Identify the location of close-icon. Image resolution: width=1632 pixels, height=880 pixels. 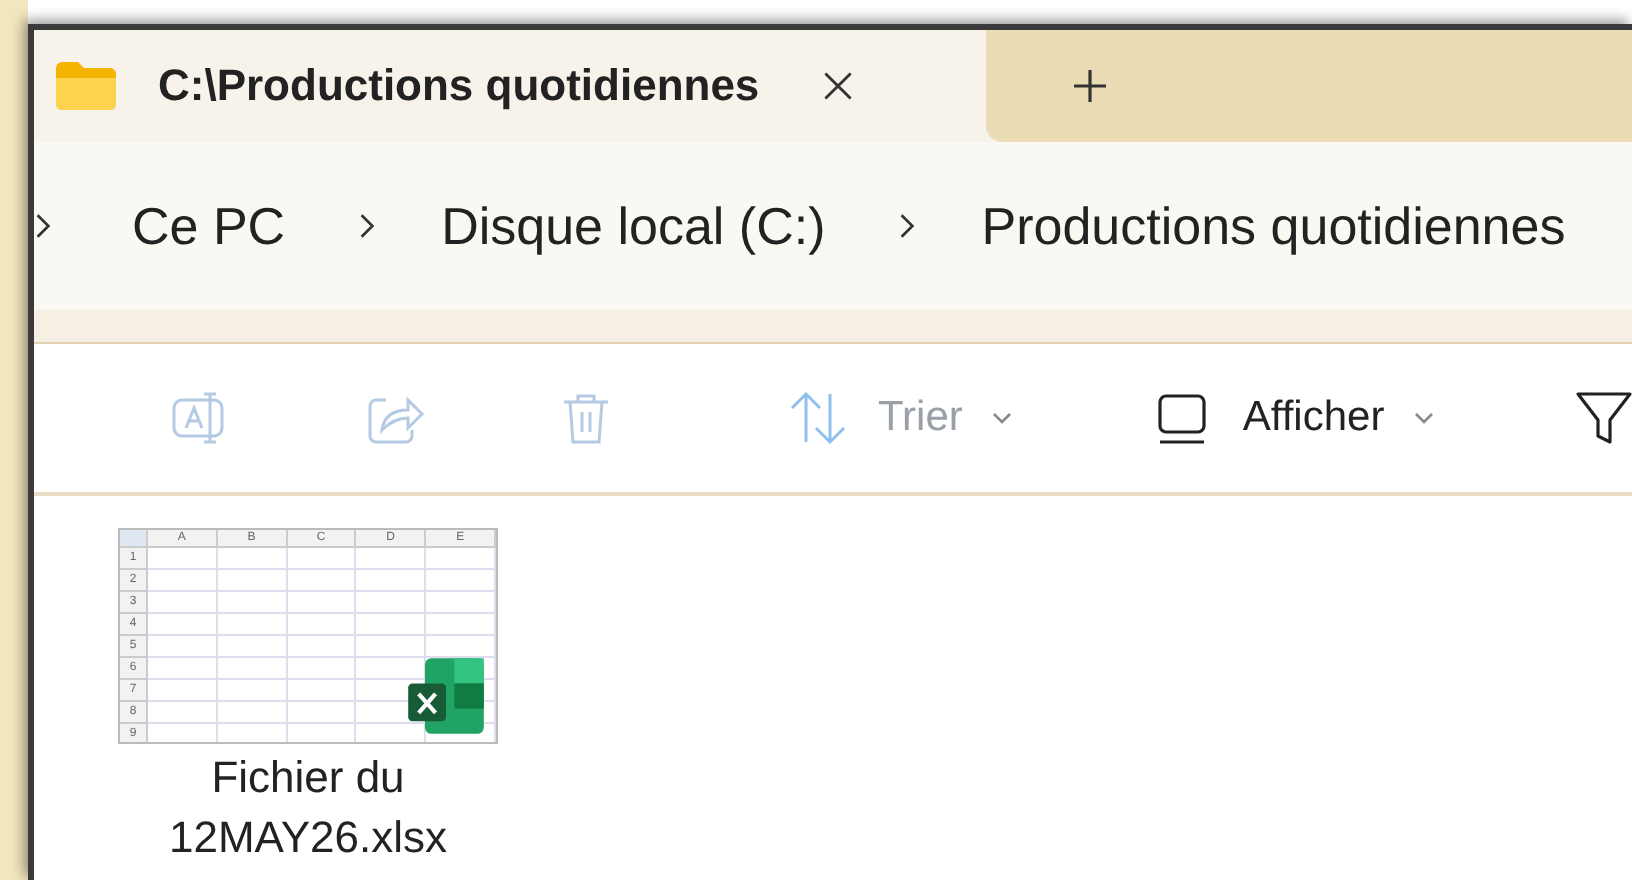
(837, 86).